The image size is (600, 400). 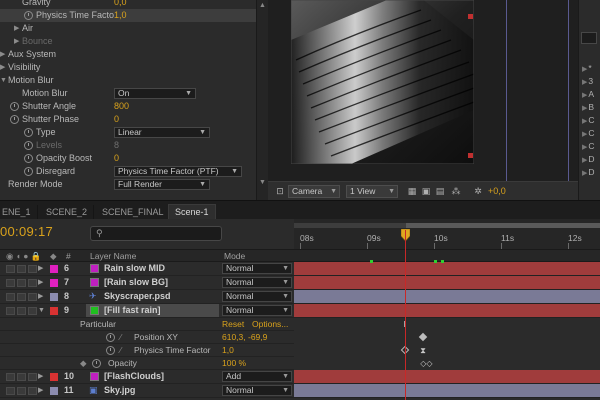 I want to click on tab-scene-1: Scene-1, so click(x=192, y=212).